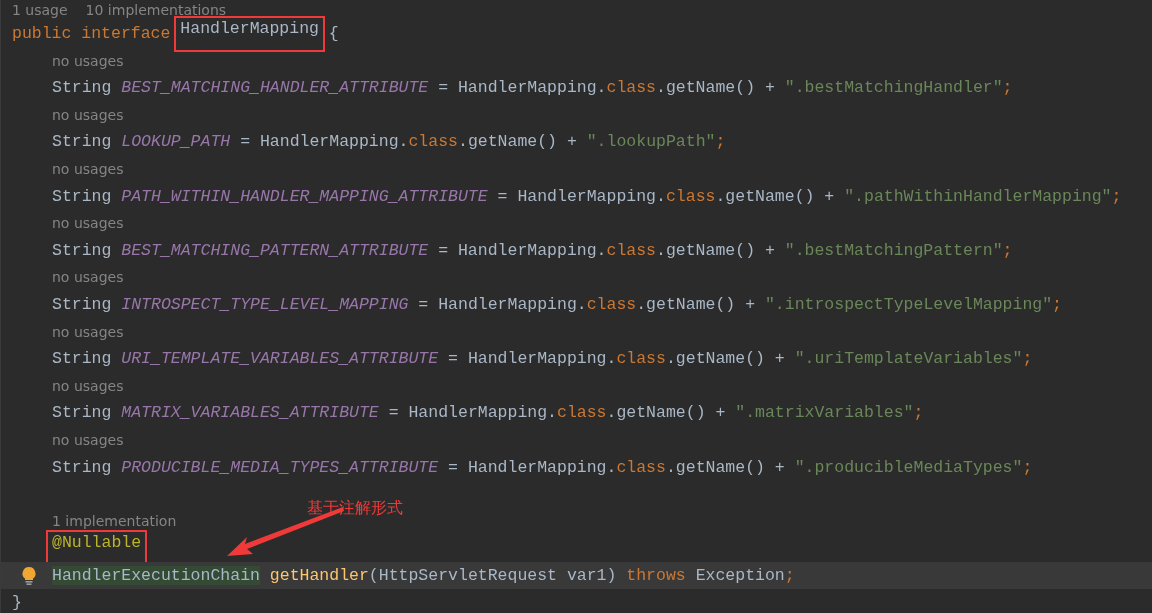  Describe the element at coordinates (557, 304) in the screenshot. I see `code-line: String INTROSPECT_TYPE_LEVEL_MAPPING = HandlerMapping.class.getName() + ".introspectTypeLevelMapping";` at that location.